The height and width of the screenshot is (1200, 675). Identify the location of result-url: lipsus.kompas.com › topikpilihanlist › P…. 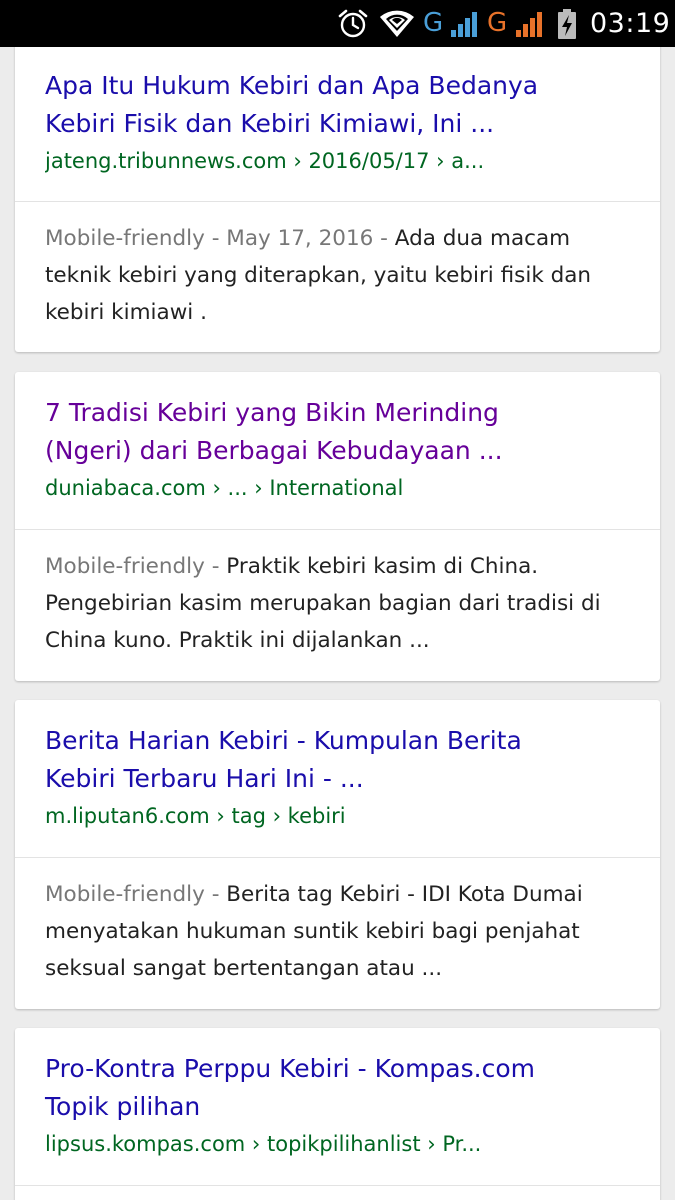
(337, 1144).